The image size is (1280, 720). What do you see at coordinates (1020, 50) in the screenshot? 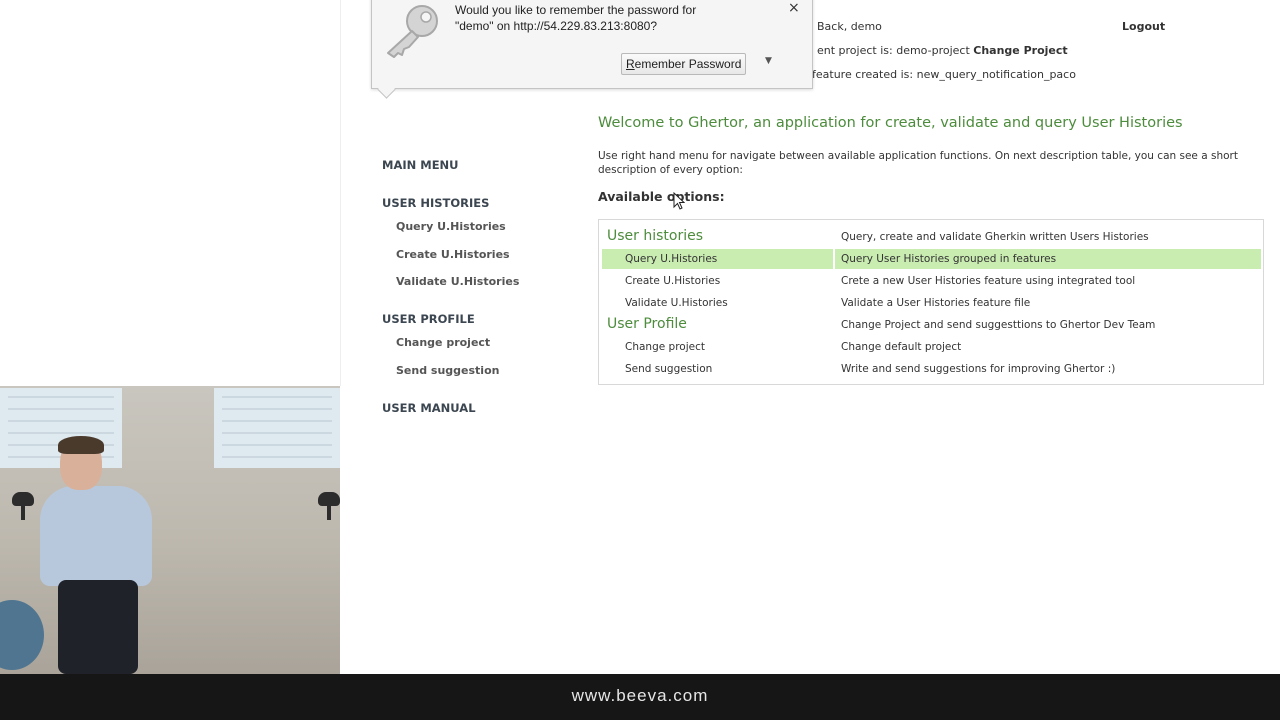
I see `change-project-link: Change Project` at bounding box center [1020, 50].